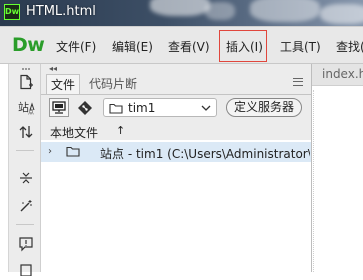 This screenshot has height=280, width=363. What do you see at coordinates (264, 107) in the screenshot?
I see `define-server-button: 定义服务器` at bounding box center [264, 107].